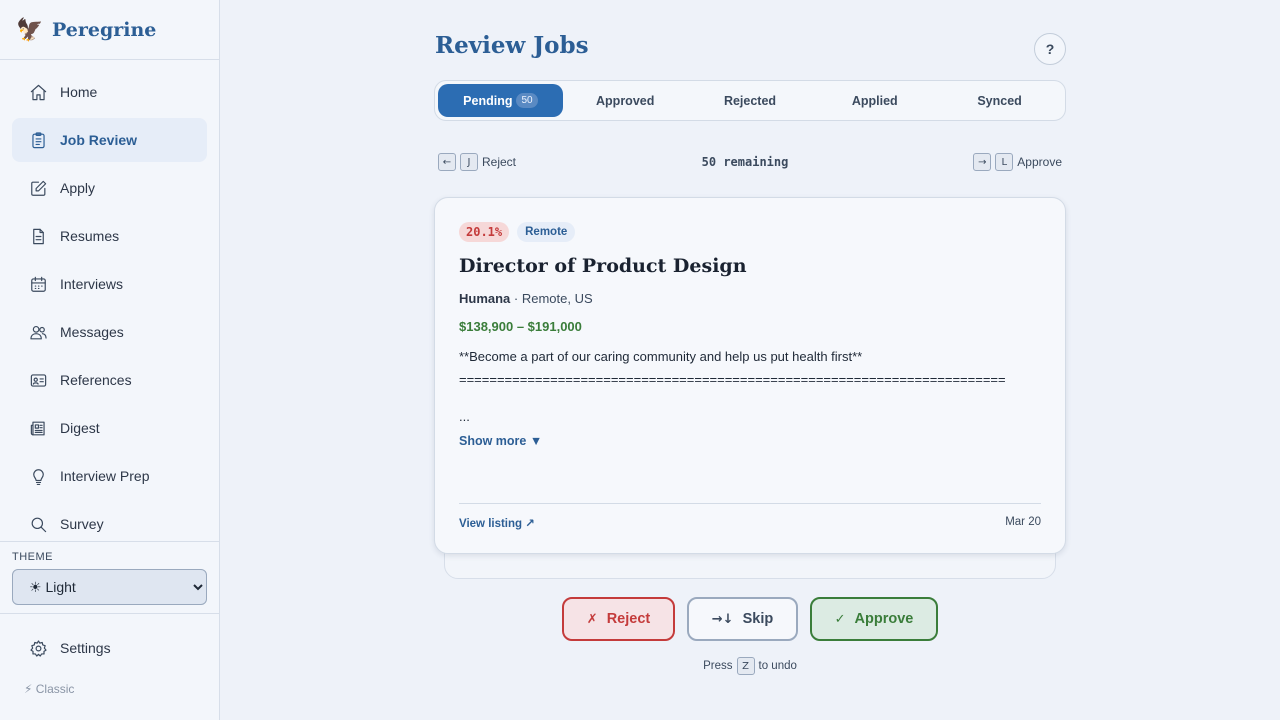  What do you see at coordinates (447, 162) in the screenshot?
I see `left-arrow-key: ←` at bounding box center [447, 162].